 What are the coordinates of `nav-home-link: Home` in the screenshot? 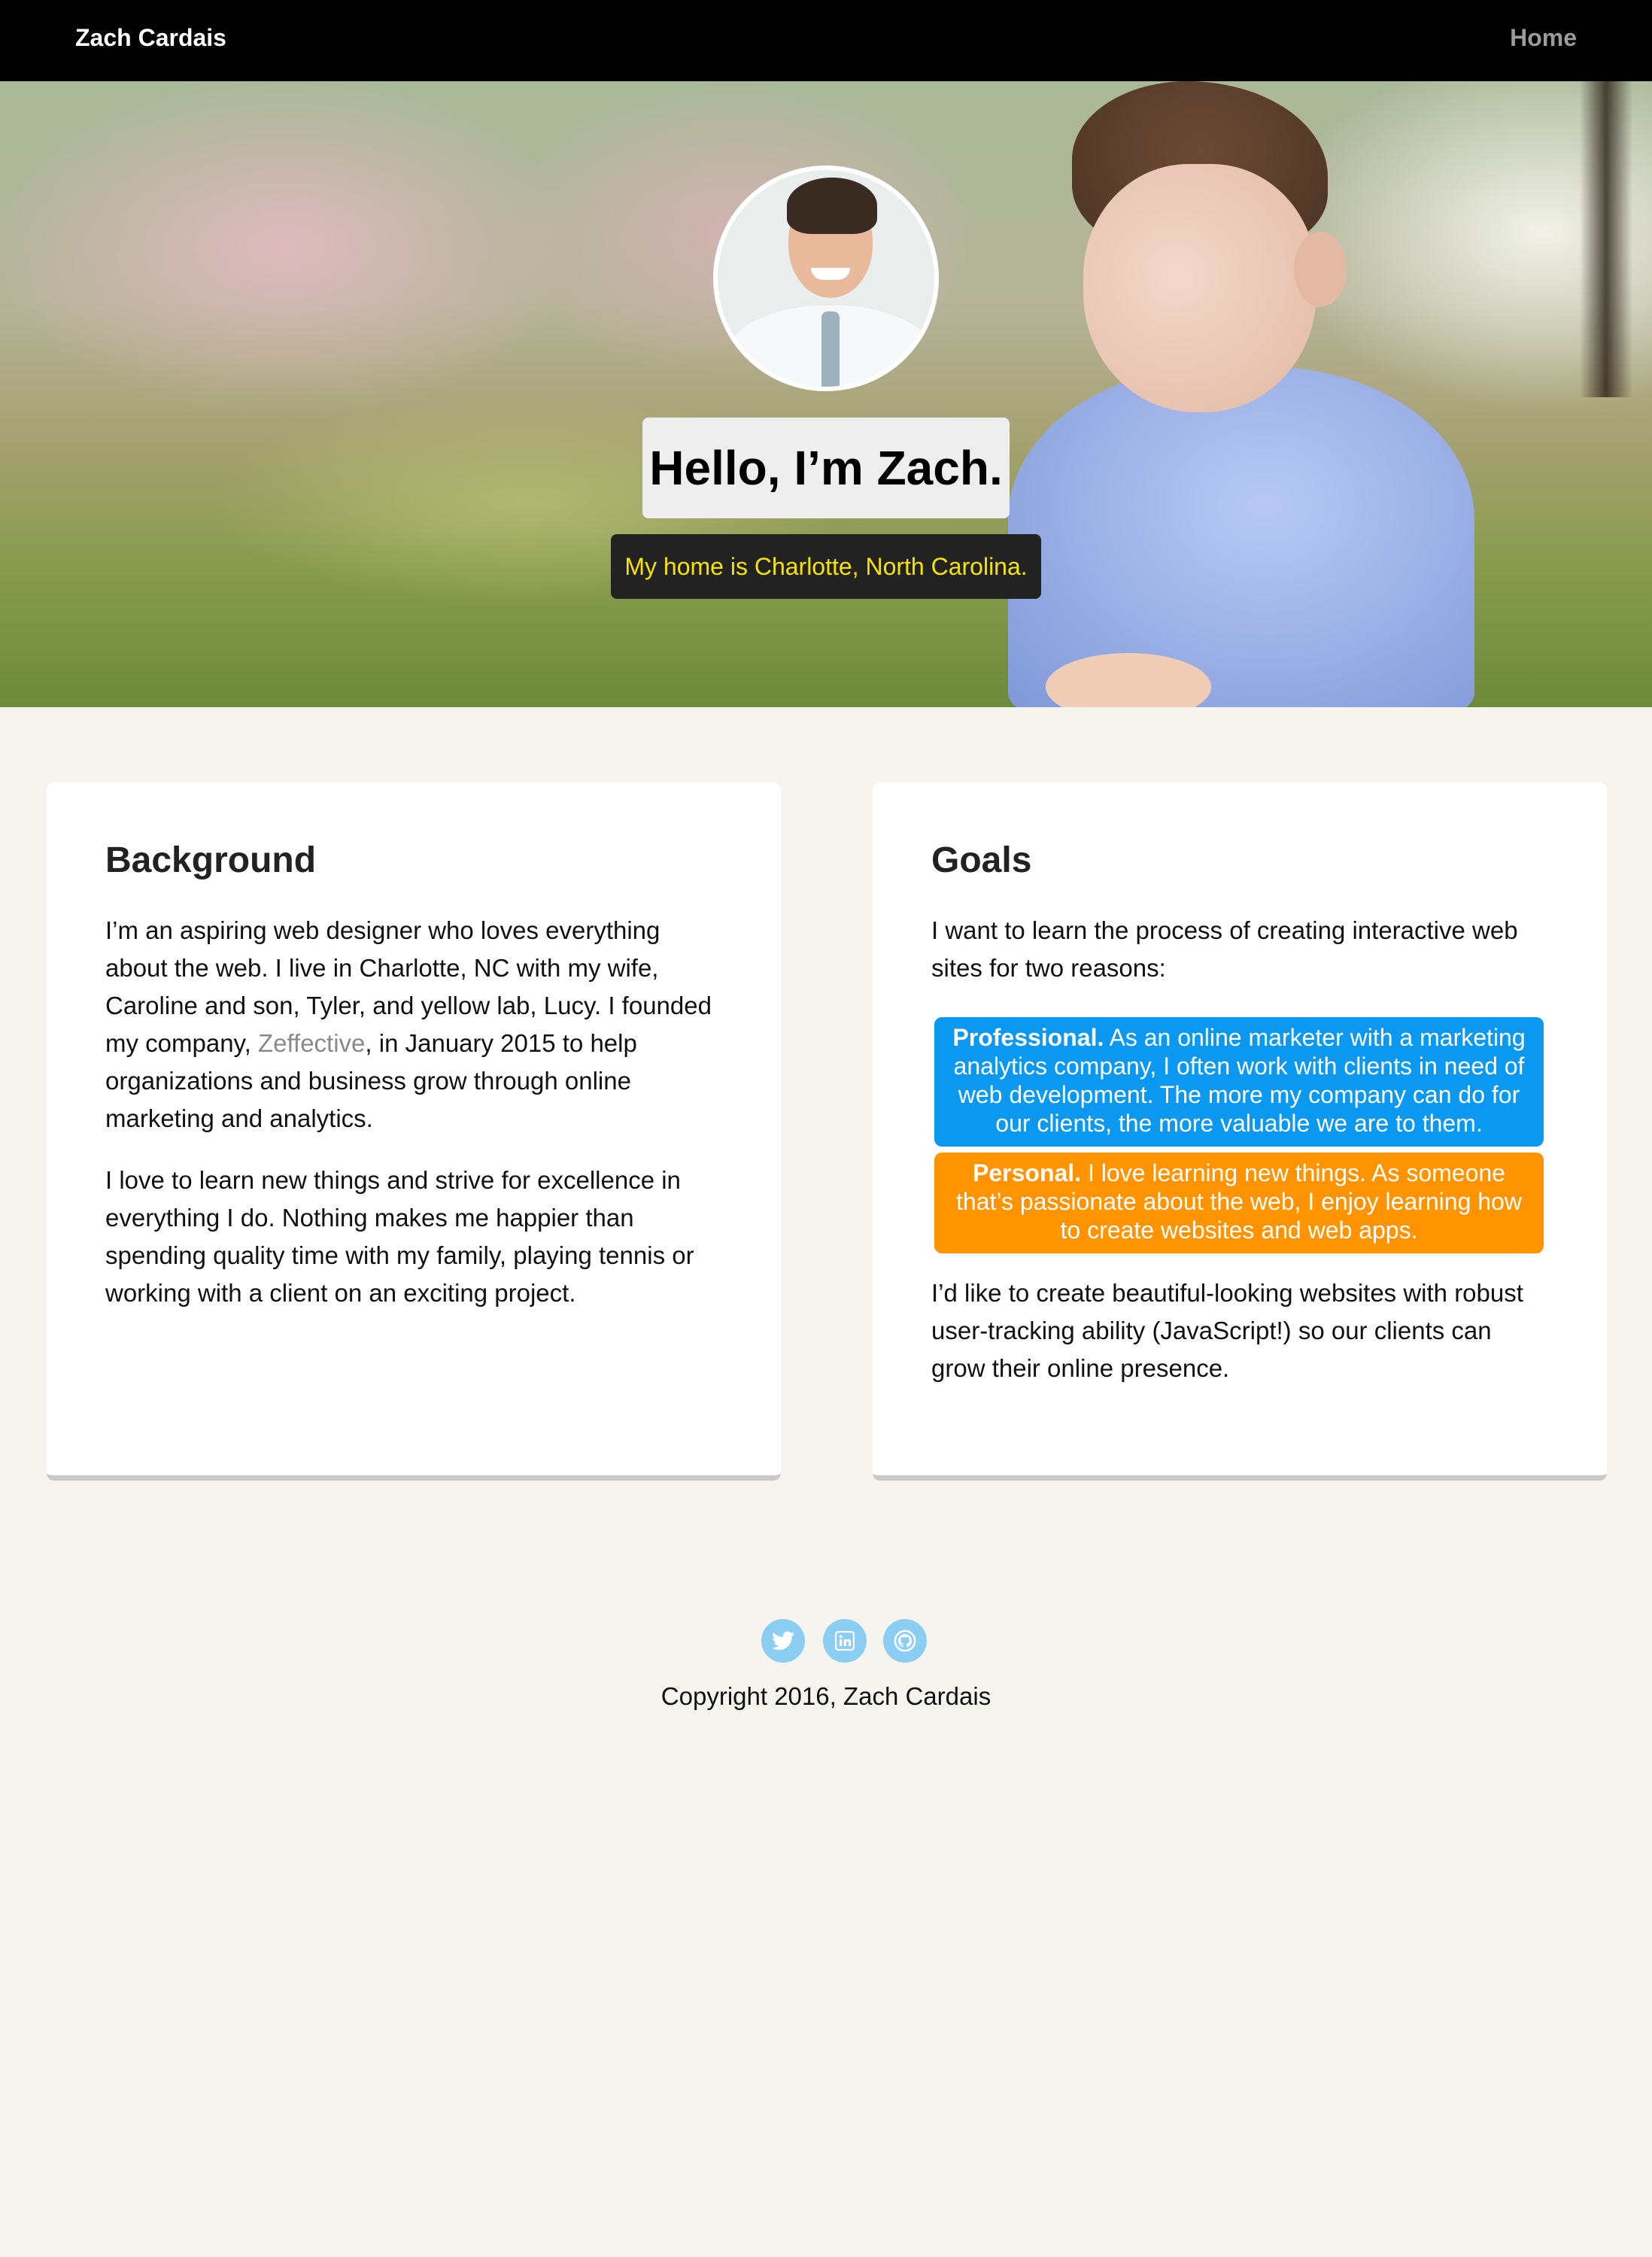 It's located at (1544, 37).